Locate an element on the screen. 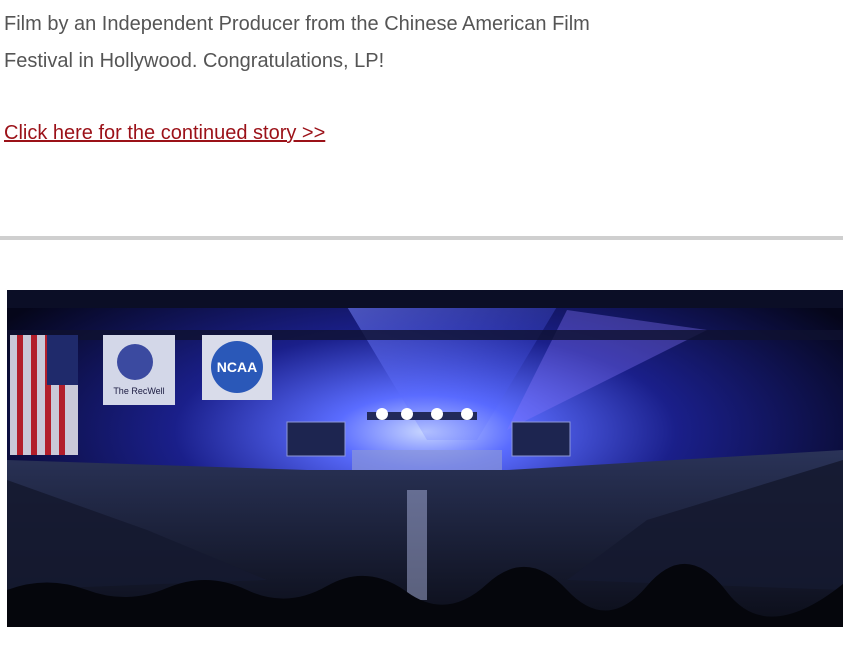 The height and width of the screenshot is (659, 843). recwell-banner: The RecWell is located at coordinates (139, 370).